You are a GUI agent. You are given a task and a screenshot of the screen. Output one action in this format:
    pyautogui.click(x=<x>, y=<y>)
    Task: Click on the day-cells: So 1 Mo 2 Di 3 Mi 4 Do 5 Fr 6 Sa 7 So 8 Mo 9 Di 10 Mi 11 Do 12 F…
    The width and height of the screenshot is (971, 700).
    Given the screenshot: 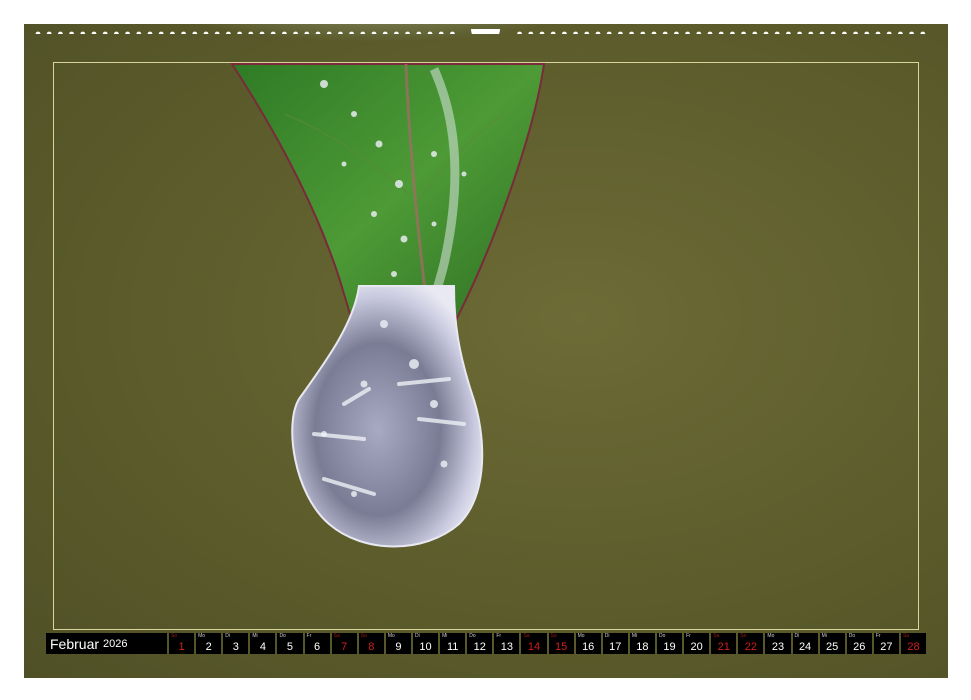 What is the action you would take?
    pyautogui.click(x=548, y=643)
    